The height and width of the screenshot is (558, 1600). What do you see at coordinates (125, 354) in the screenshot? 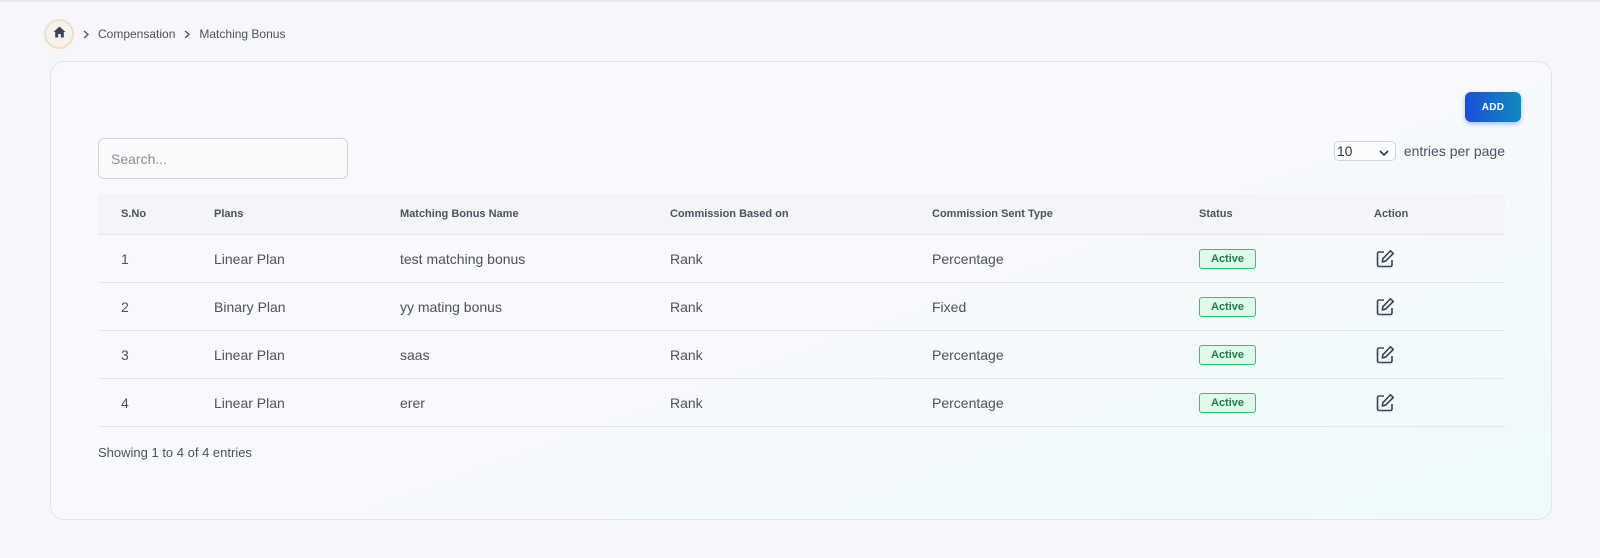
I see `cell-sno: 3` at bounding box center [125, 354].